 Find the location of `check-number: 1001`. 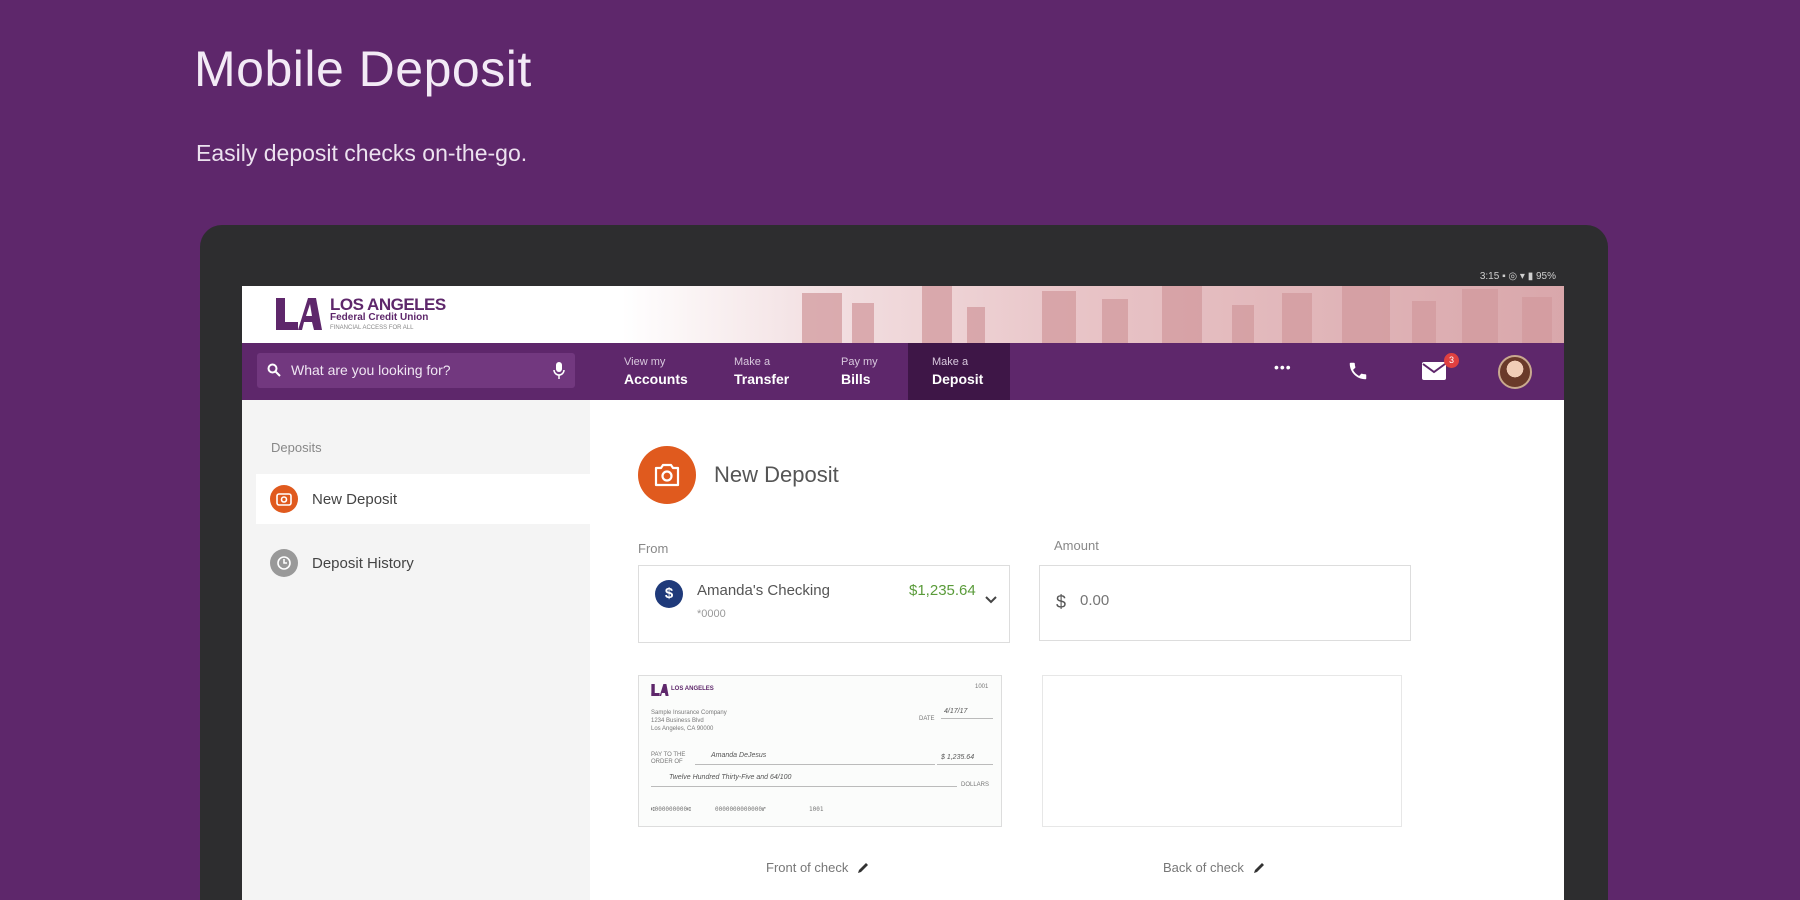

check-number: 1001 is located at coordinates (982, 687).